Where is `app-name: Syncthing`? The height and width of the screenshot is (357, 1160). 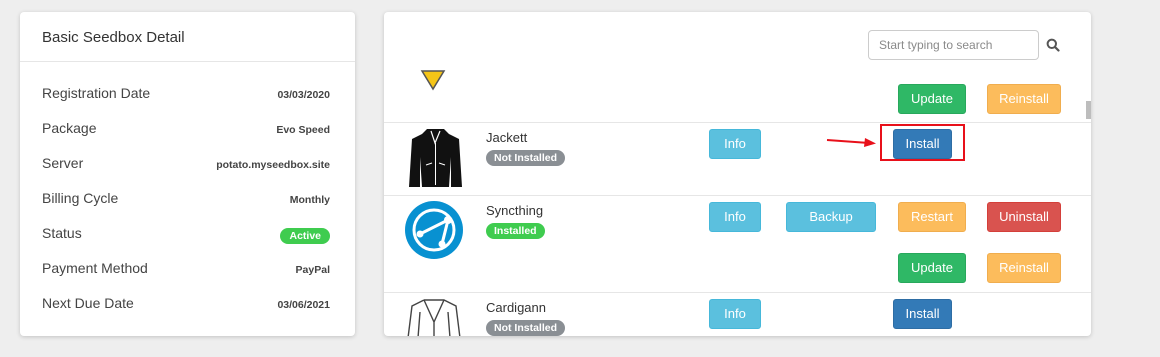 app-name: Syncthing is located at coordinates (515, 210).